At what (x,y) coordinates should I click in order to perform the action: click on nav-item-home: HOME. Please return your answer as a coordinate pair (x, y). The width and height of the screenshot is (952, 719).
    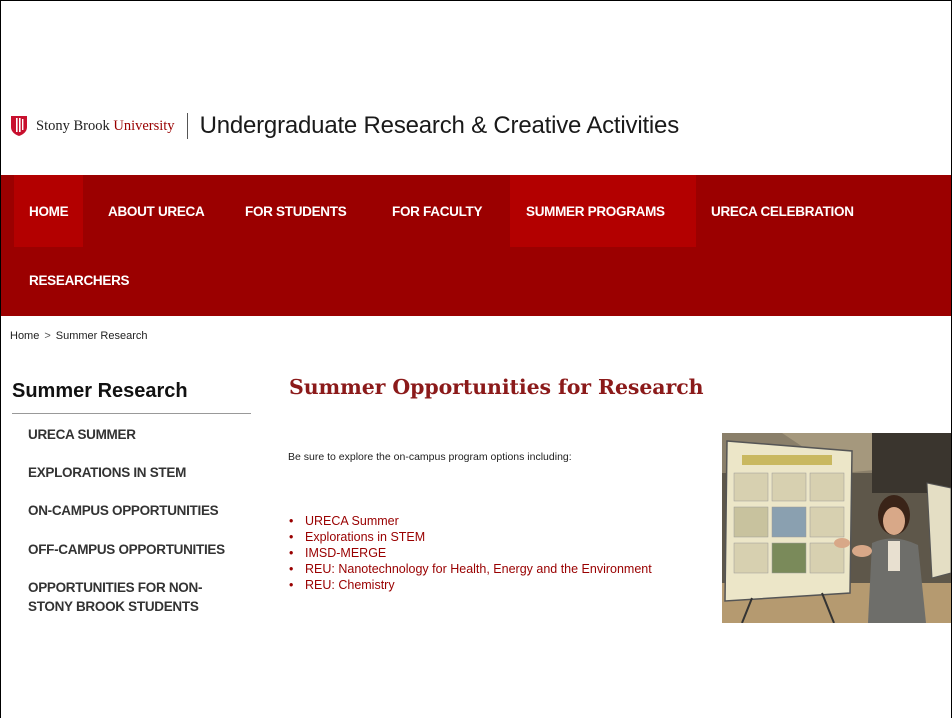
    Looking at the image, I should click on (49, 211).